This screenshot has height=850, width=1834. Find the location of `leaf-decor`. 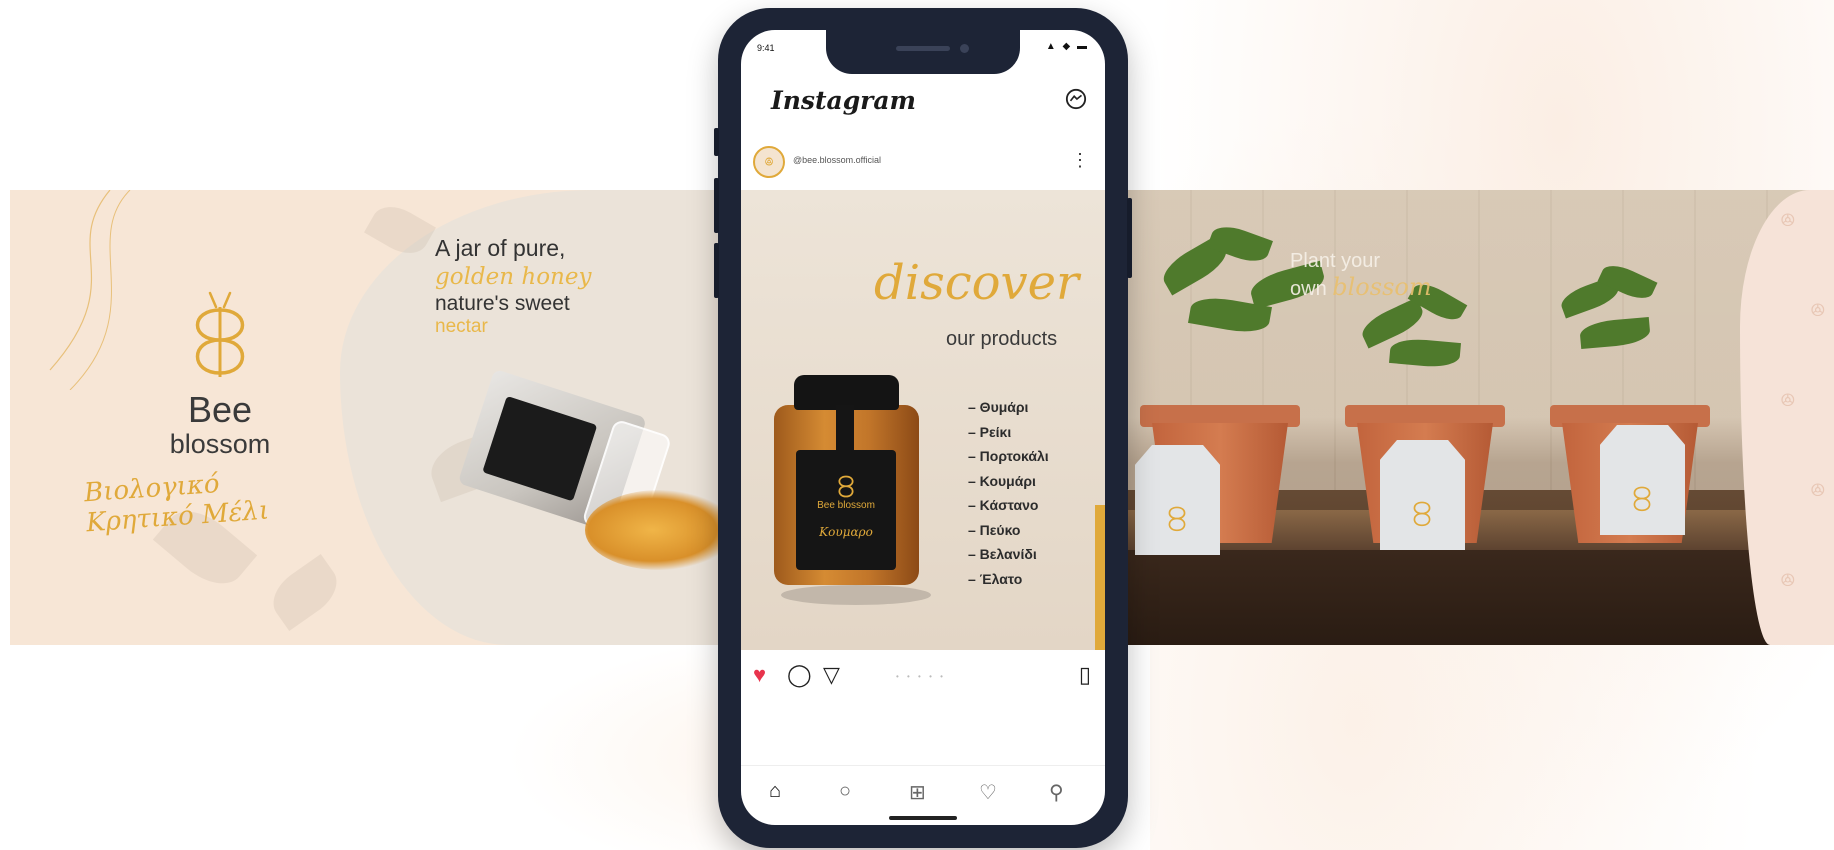

leaf-decor is located at coordinates (305, 592).